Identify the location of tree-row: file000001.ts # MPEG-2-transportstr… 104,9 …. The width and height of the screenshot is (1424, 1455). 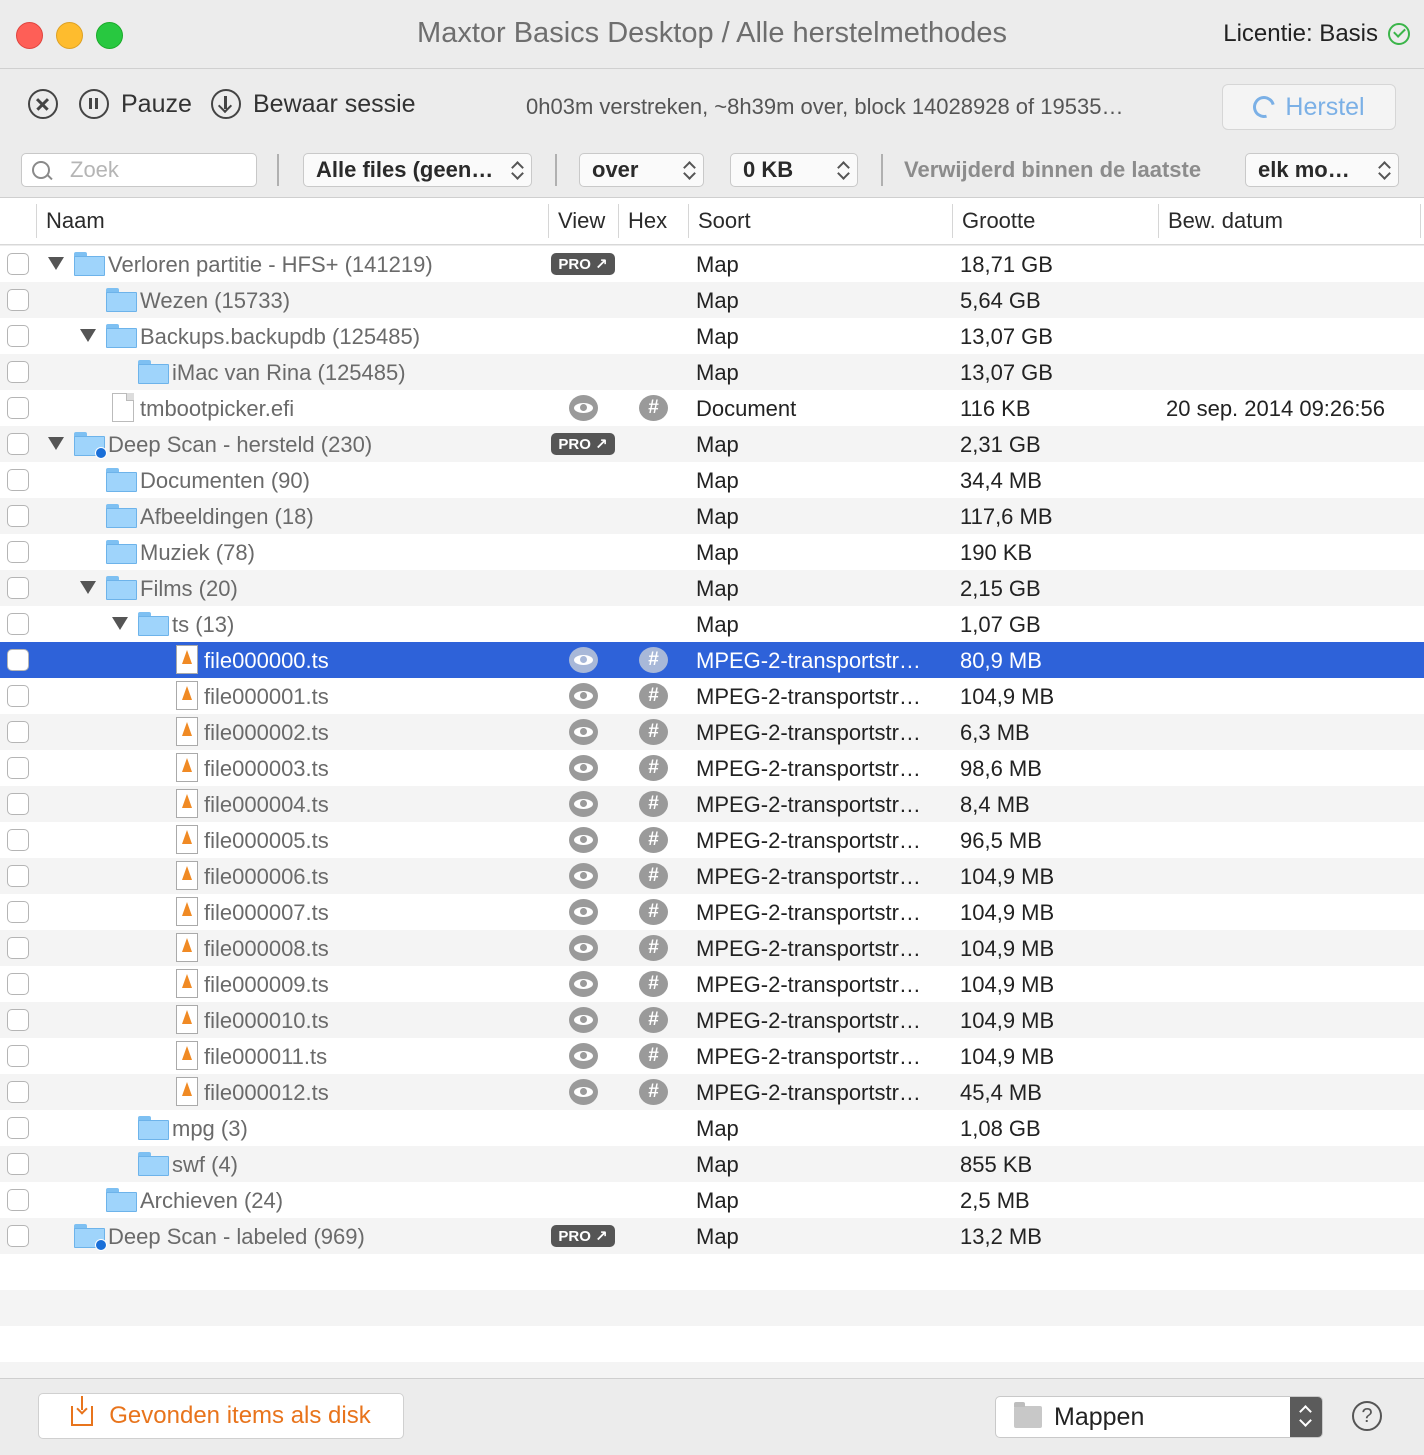
(712, 696).